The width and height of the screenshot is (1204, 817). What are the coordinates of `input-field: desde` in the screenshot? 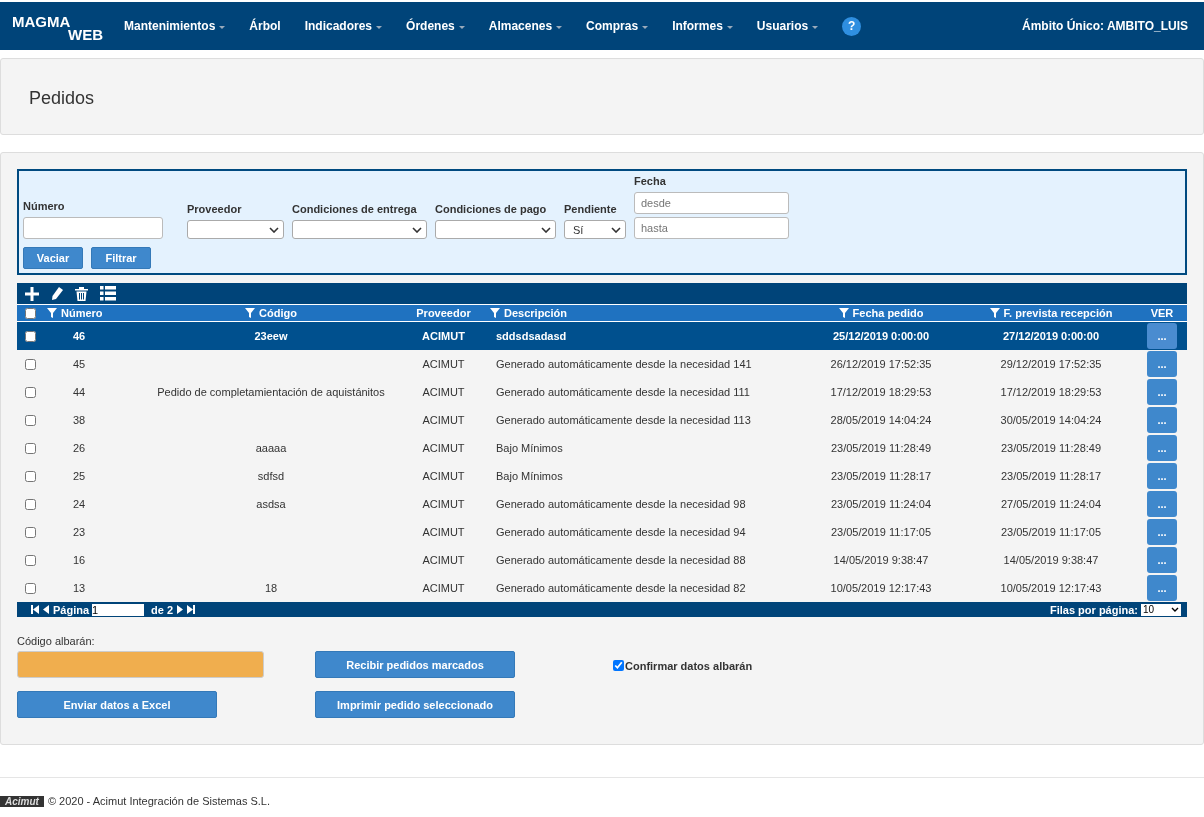 It's located at (711, 203).